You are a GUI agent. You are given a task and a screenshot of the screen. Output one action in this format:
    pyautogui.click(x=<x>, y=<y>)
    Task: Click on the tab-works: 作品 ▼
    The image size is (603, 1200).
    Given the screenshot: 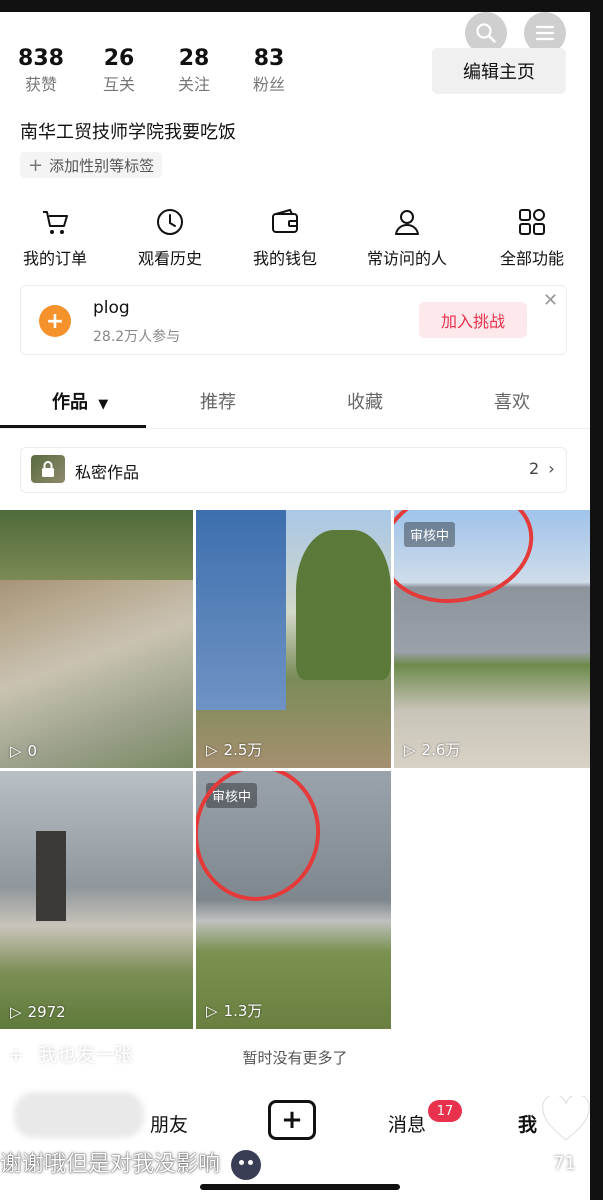 What is the action you would take?
    pyautogui.click(x=80, y=401)
    